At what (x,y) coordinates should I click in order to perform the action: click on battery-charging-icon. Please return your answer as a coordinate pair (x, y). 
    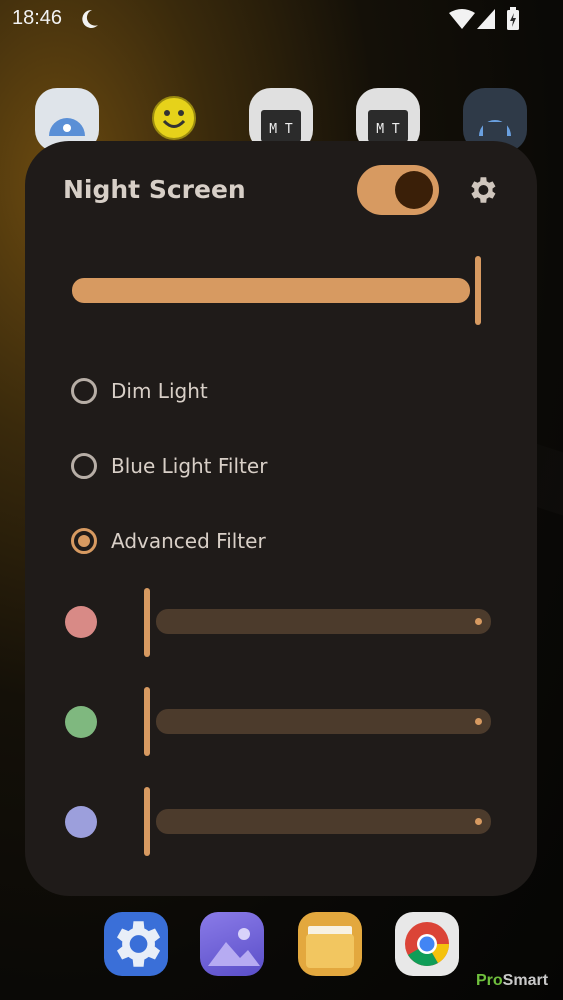
    Looking at the image, I should click on (513, 18).